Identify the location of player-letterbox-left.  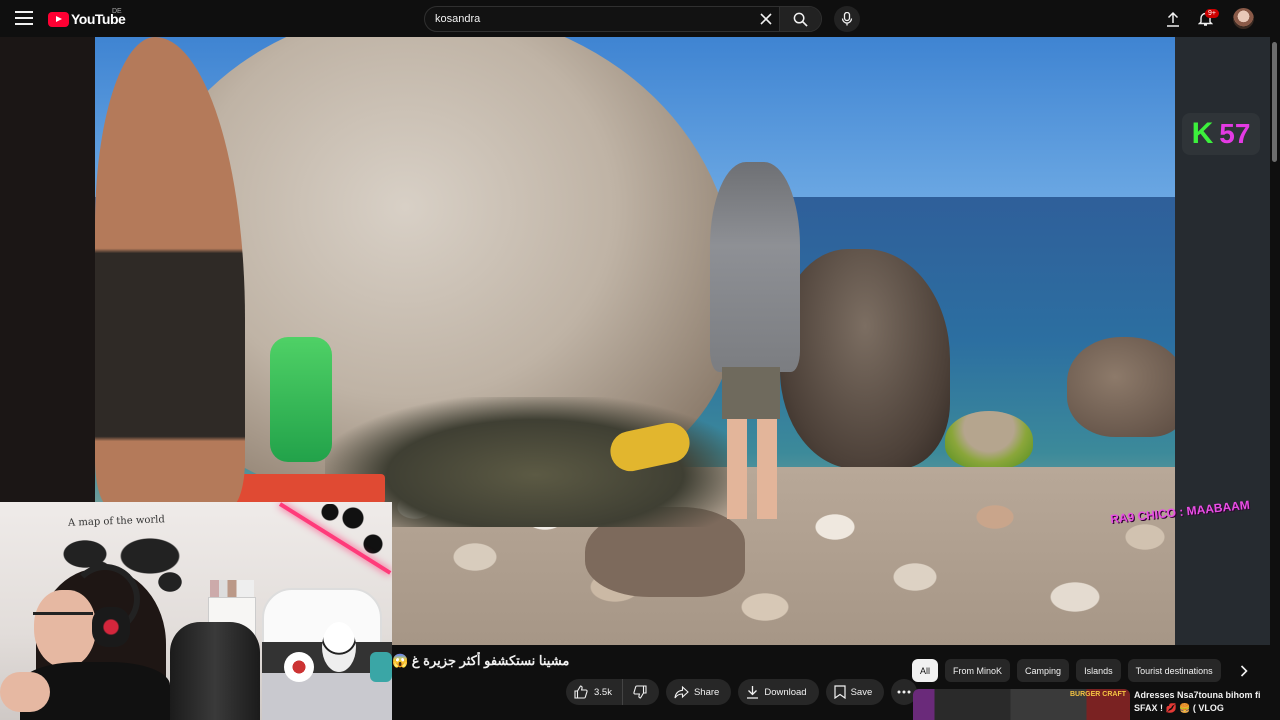
(47, 269).